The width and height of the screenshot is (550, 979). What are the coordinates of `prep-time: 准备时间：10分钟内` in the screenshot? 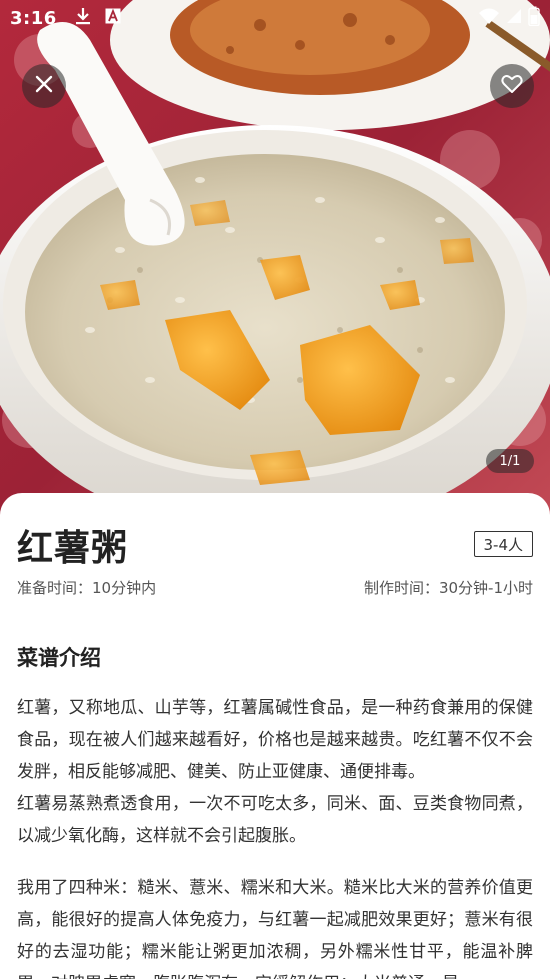 It's located at (87, 588).